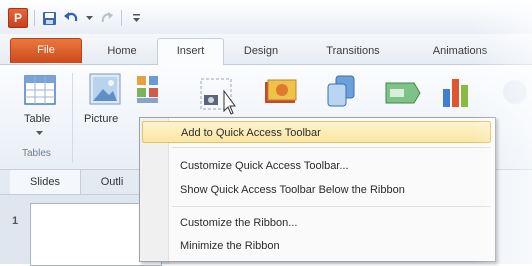 This screenshot has height=266, width=532. What do you see at coordinates (18, 18) in the screenshot?
I see `powerpoint-app-icon: P` at bounding box center [18, 18].